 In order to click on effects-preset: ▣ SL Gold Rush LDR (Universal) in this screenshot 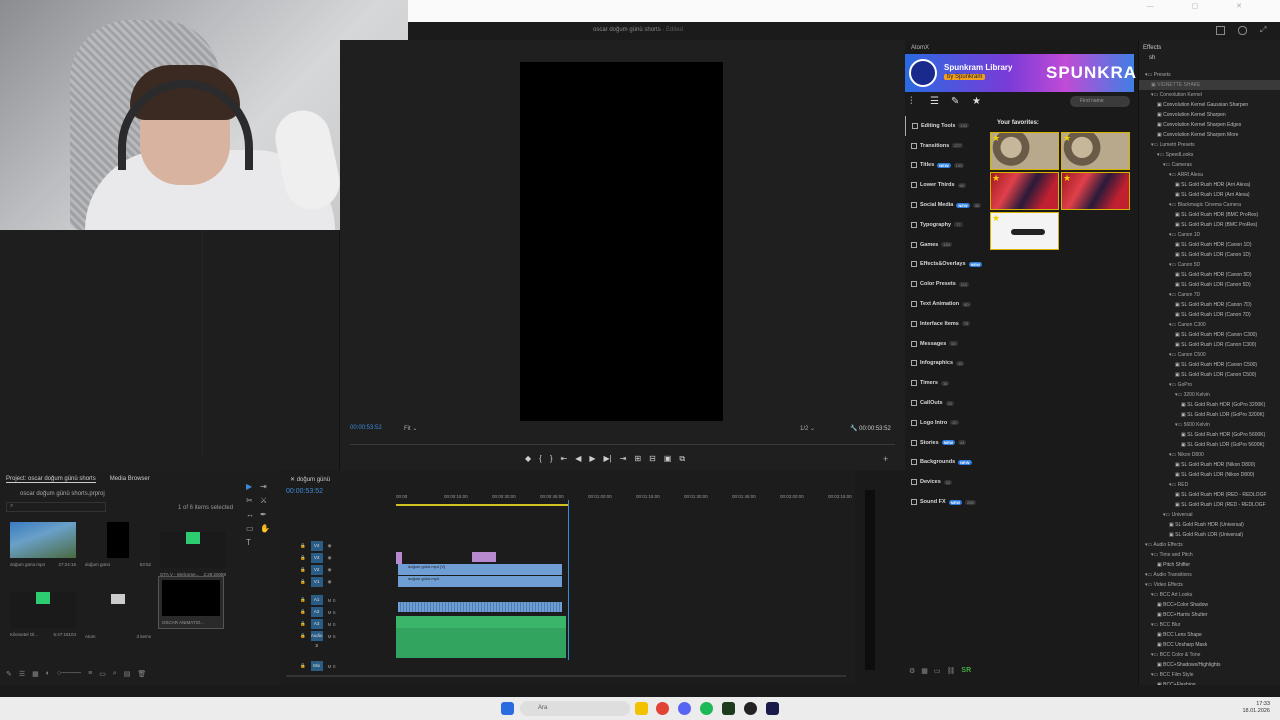, I will do `click(1209, 535)`.